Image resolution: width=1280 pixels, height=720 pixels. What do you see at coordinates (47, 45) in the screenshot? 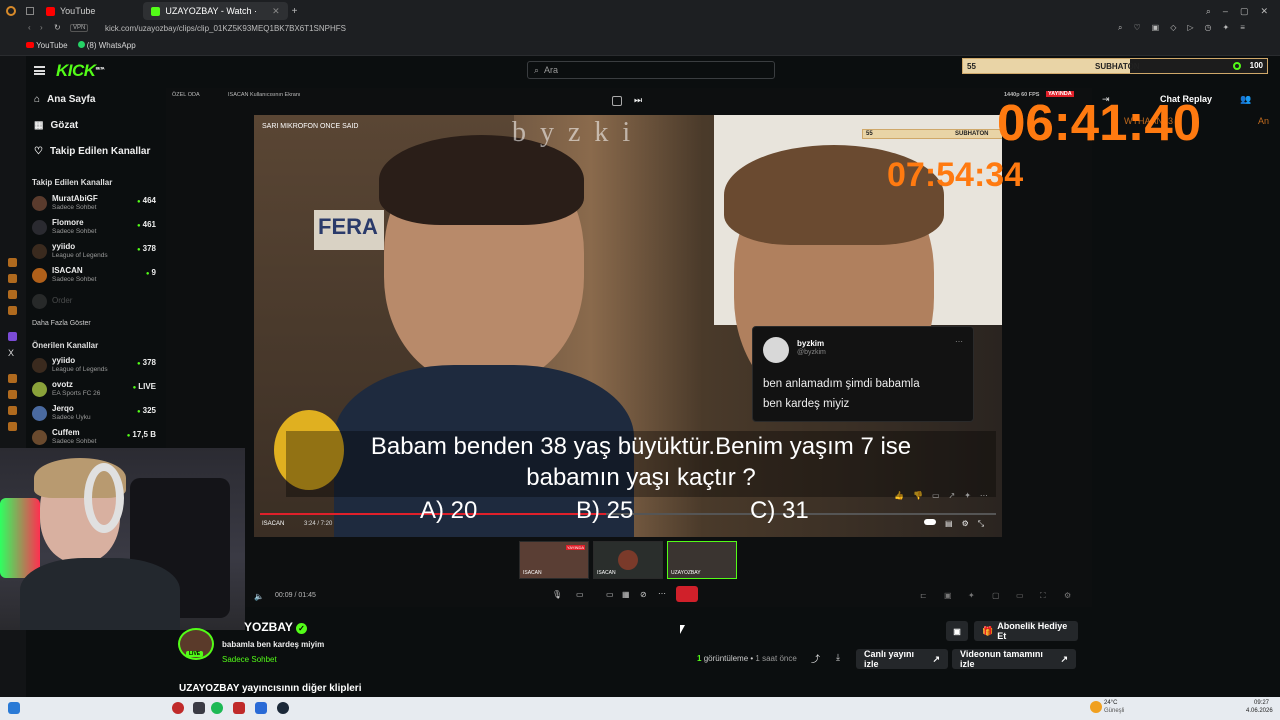
I see `bookmark-youtube: YouTube` at bounding box center [47, 45].